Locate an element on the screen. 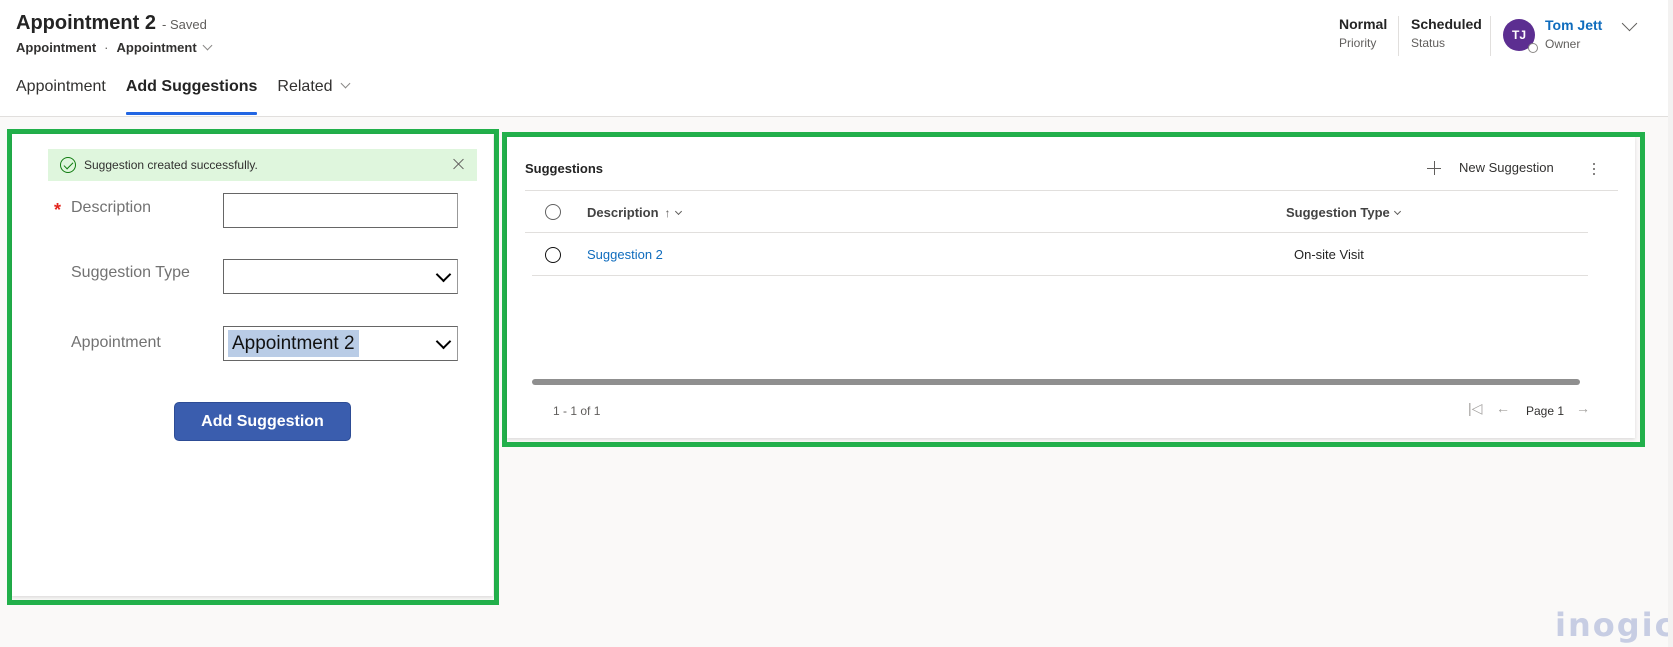 The image size is (1673, 647). entity-type: Appointment is located at coordinates (56, 47).